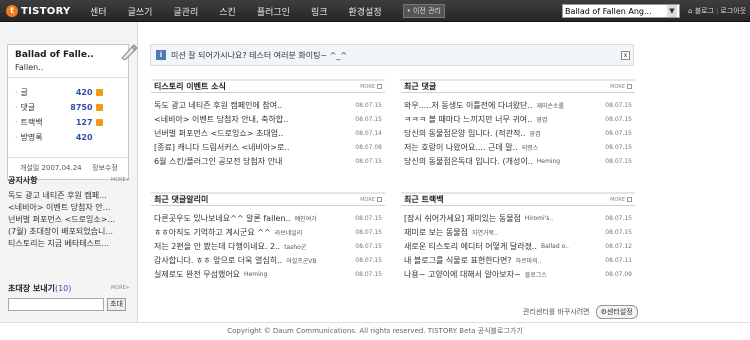 Image resolution: width=750 pixels, height=340 pixels. Describe the element at coordinates (420, 86) in the screenshot. I see `panel-title: 최근 댓글` at that location.